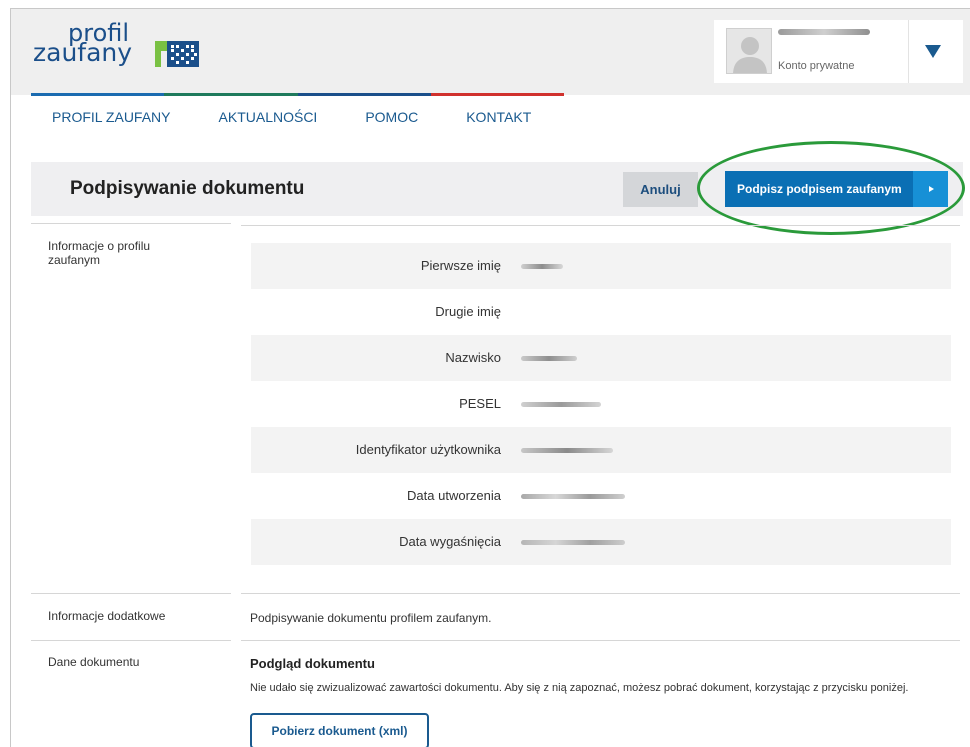  Describe the element at coordinates (601, 312) in the screenshot. I see `field-row-second-name: Drugie imię` at that location.